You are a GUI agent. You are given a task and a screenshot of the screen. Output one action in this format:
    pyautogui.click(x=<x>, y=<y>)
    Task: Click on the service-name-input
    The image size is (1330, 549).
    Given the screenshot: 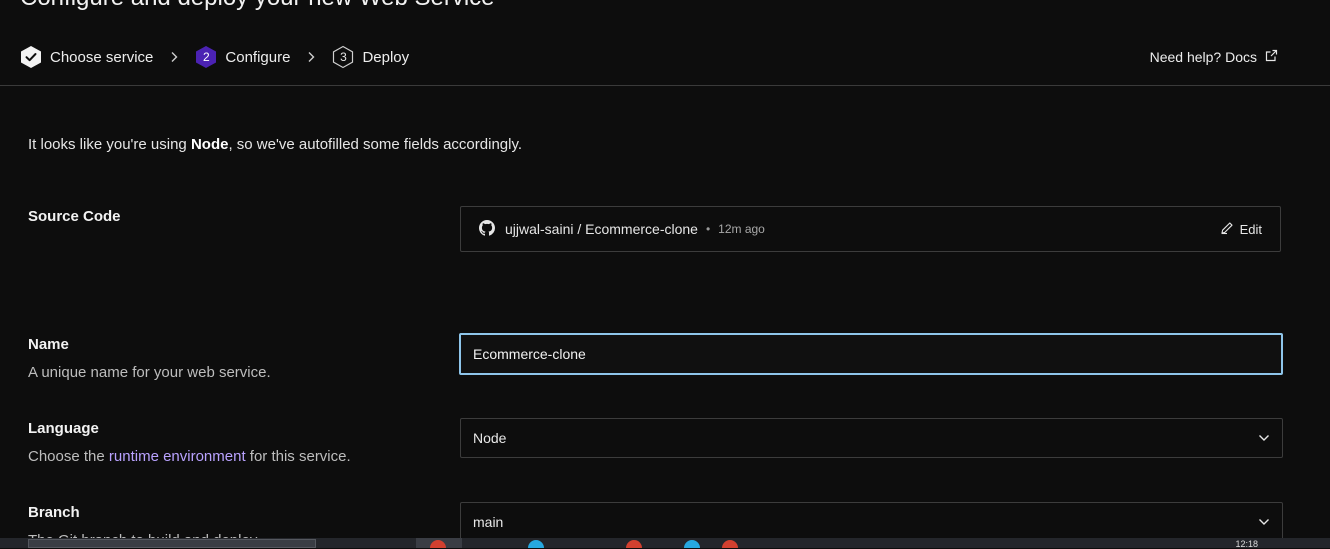 What is the action you would take?
    pyautogui.click(x=871, y=354)
    